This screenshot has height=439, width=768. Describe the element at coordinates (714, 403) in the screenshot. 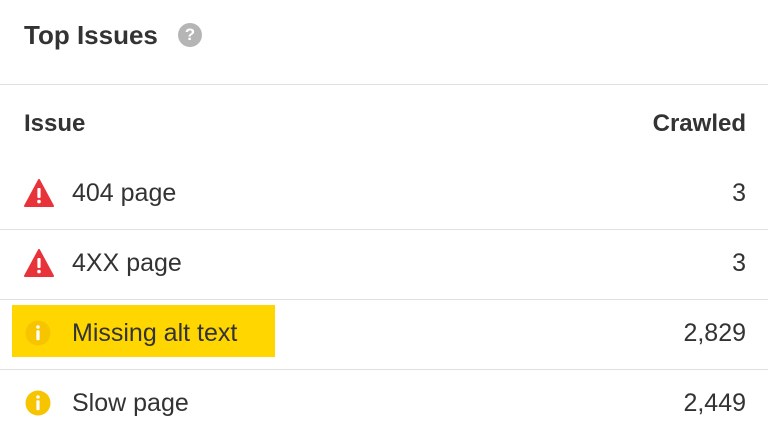

I see `crawled-count: 2,449` at that location.